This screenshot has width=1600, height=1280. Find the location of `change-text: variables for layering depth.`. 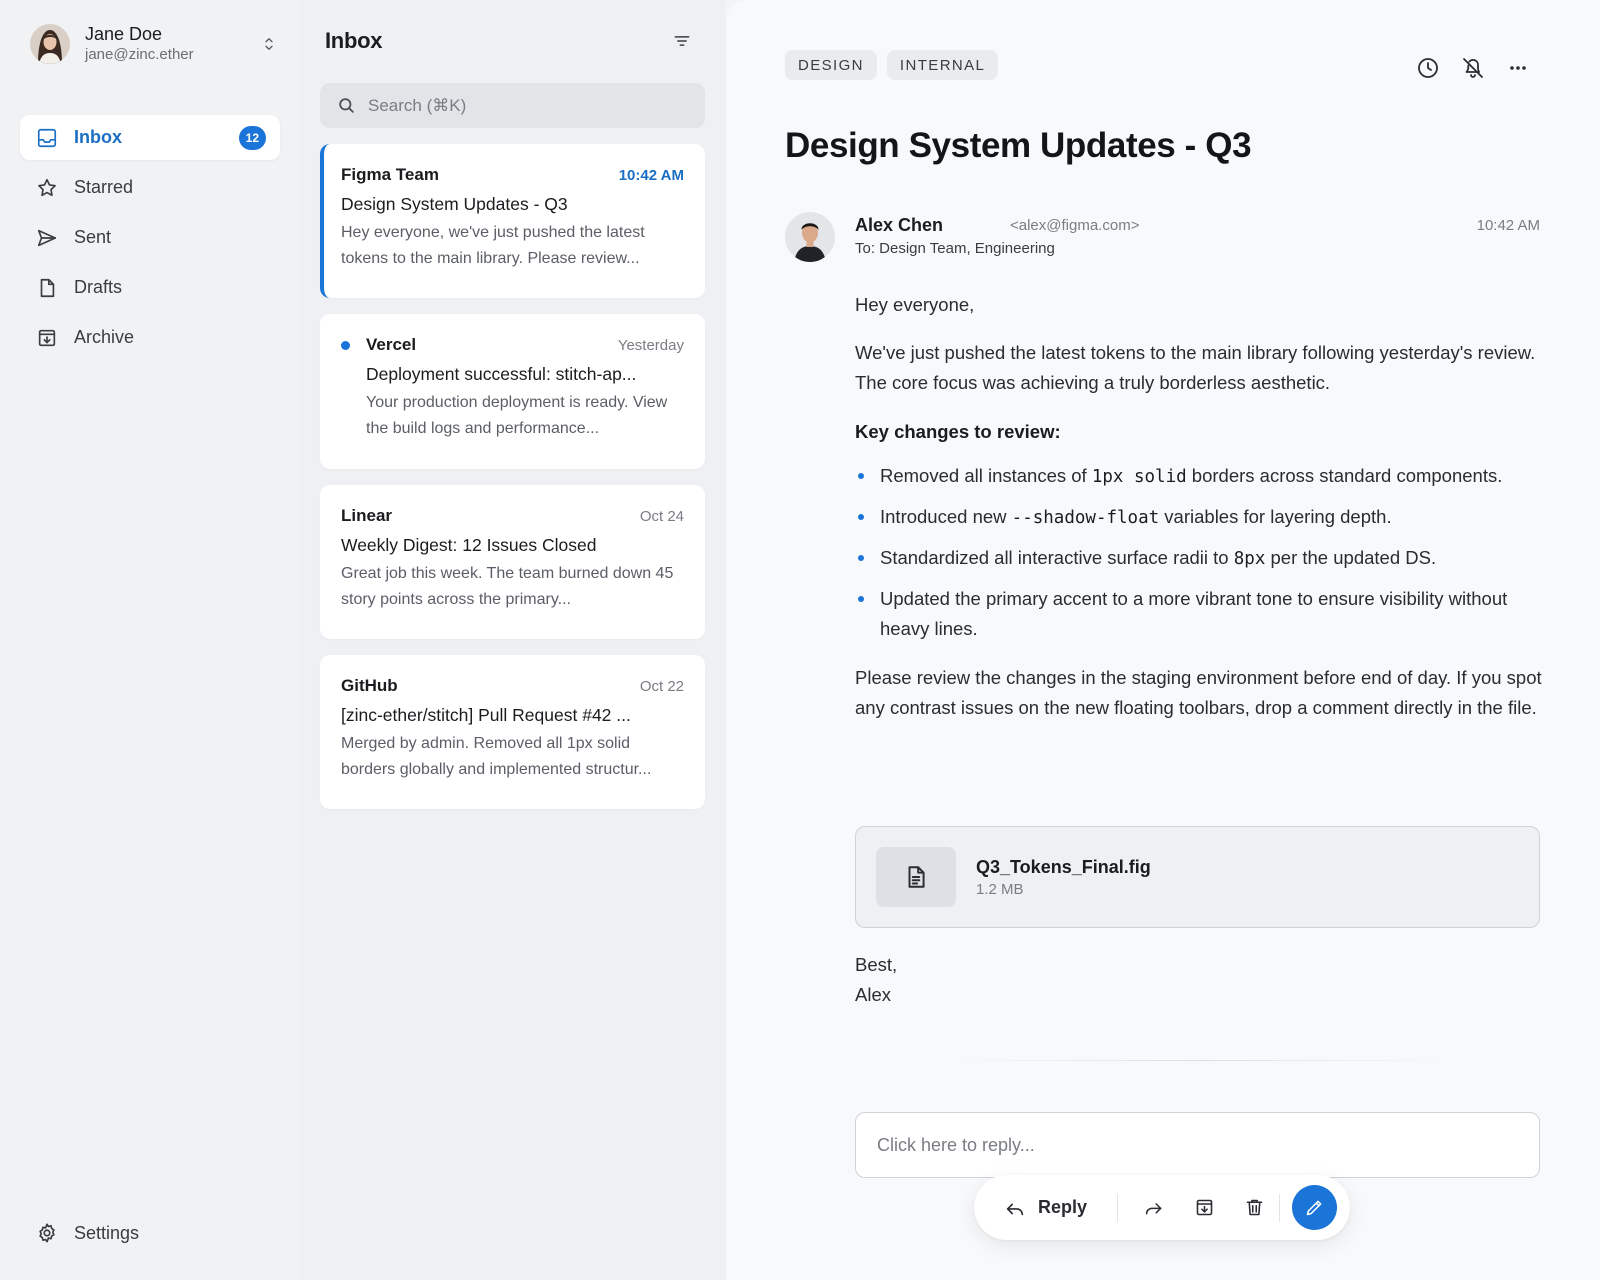

change-text: variables for layering depth. is located at coordinates (1275, 516).